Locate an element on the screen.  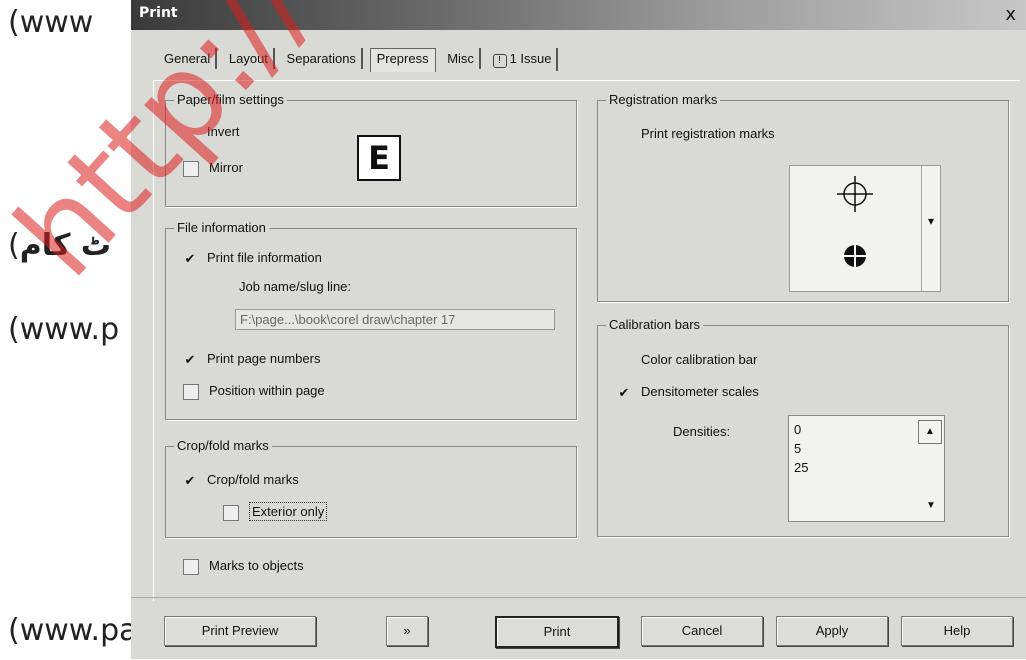
print-file-info-option: ✔ Print file information is located at coordinates (252, 258).